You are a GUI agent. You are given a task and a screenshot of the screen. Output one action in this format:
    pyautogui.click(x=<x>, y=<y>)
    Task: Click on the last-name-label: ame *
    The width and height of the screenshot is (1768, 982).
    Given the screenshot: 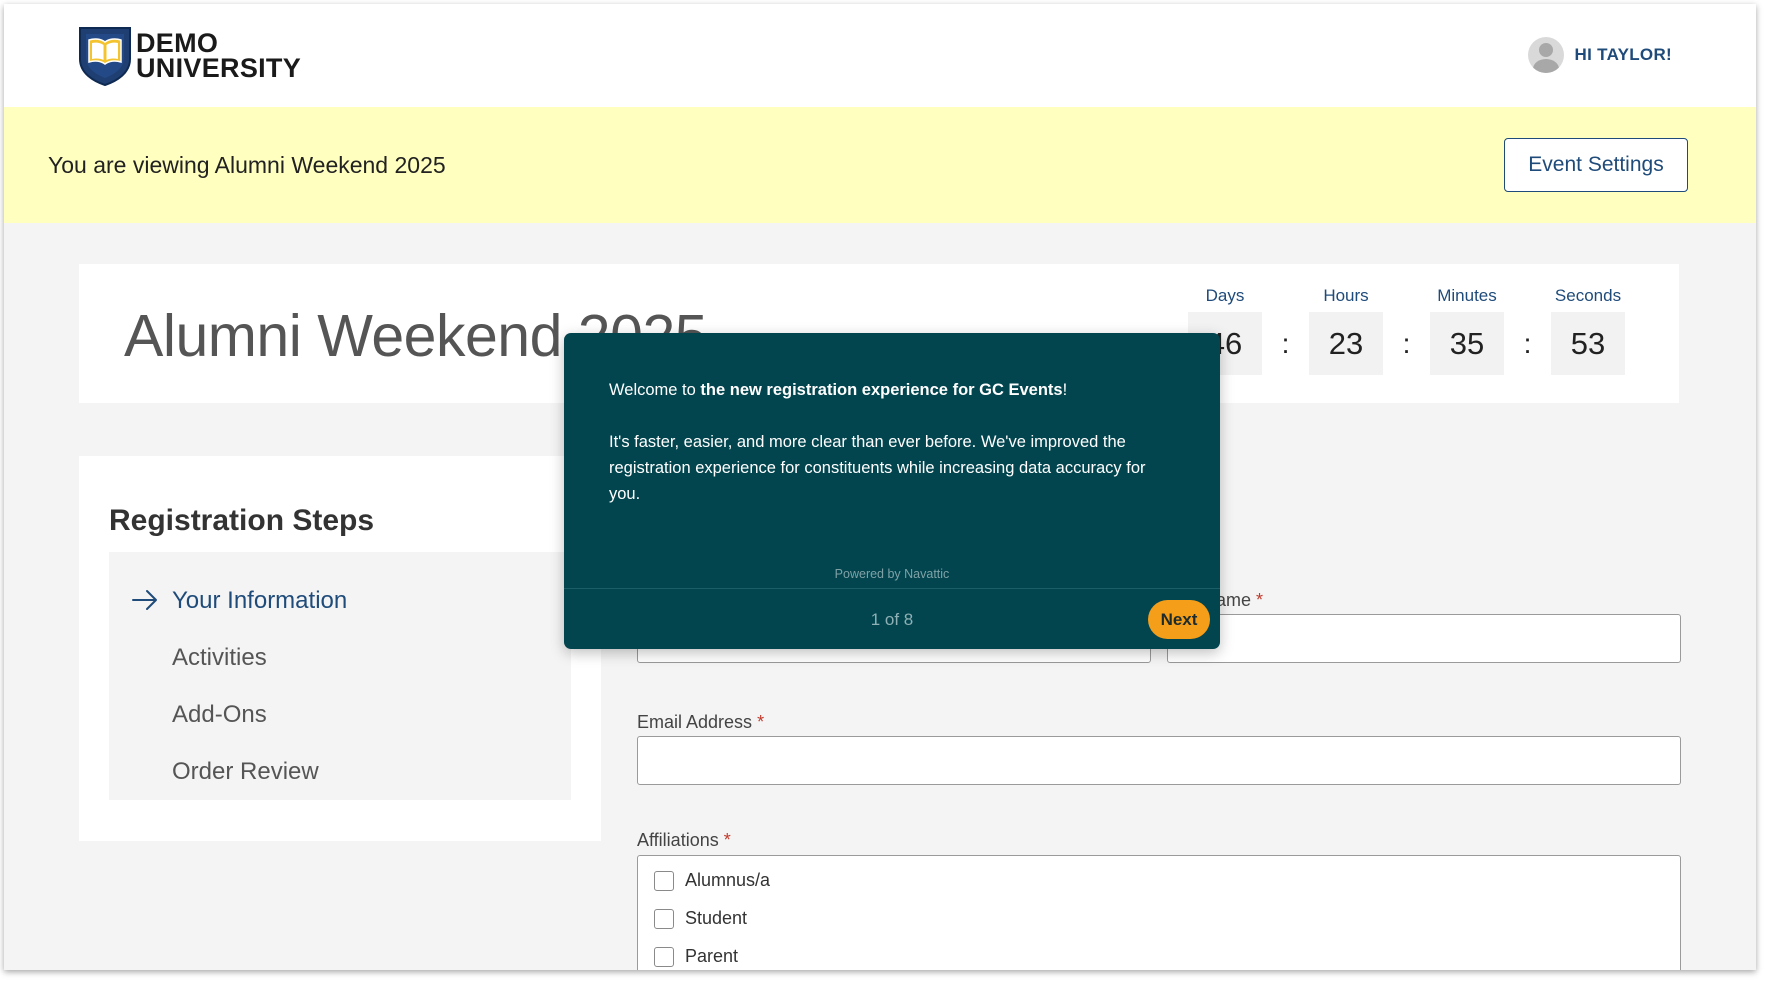 What is the action you would take?
    pyautogui.click(x=1239, y=600)
    